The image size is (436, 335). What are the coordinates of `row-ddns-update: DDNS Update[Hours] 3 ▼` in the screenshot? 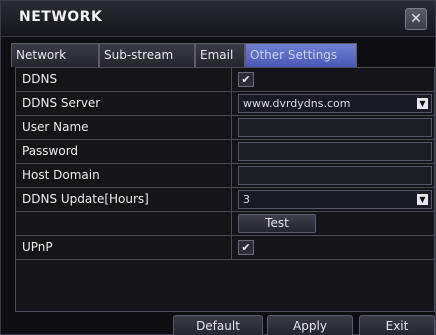 It's located at (225, 200).